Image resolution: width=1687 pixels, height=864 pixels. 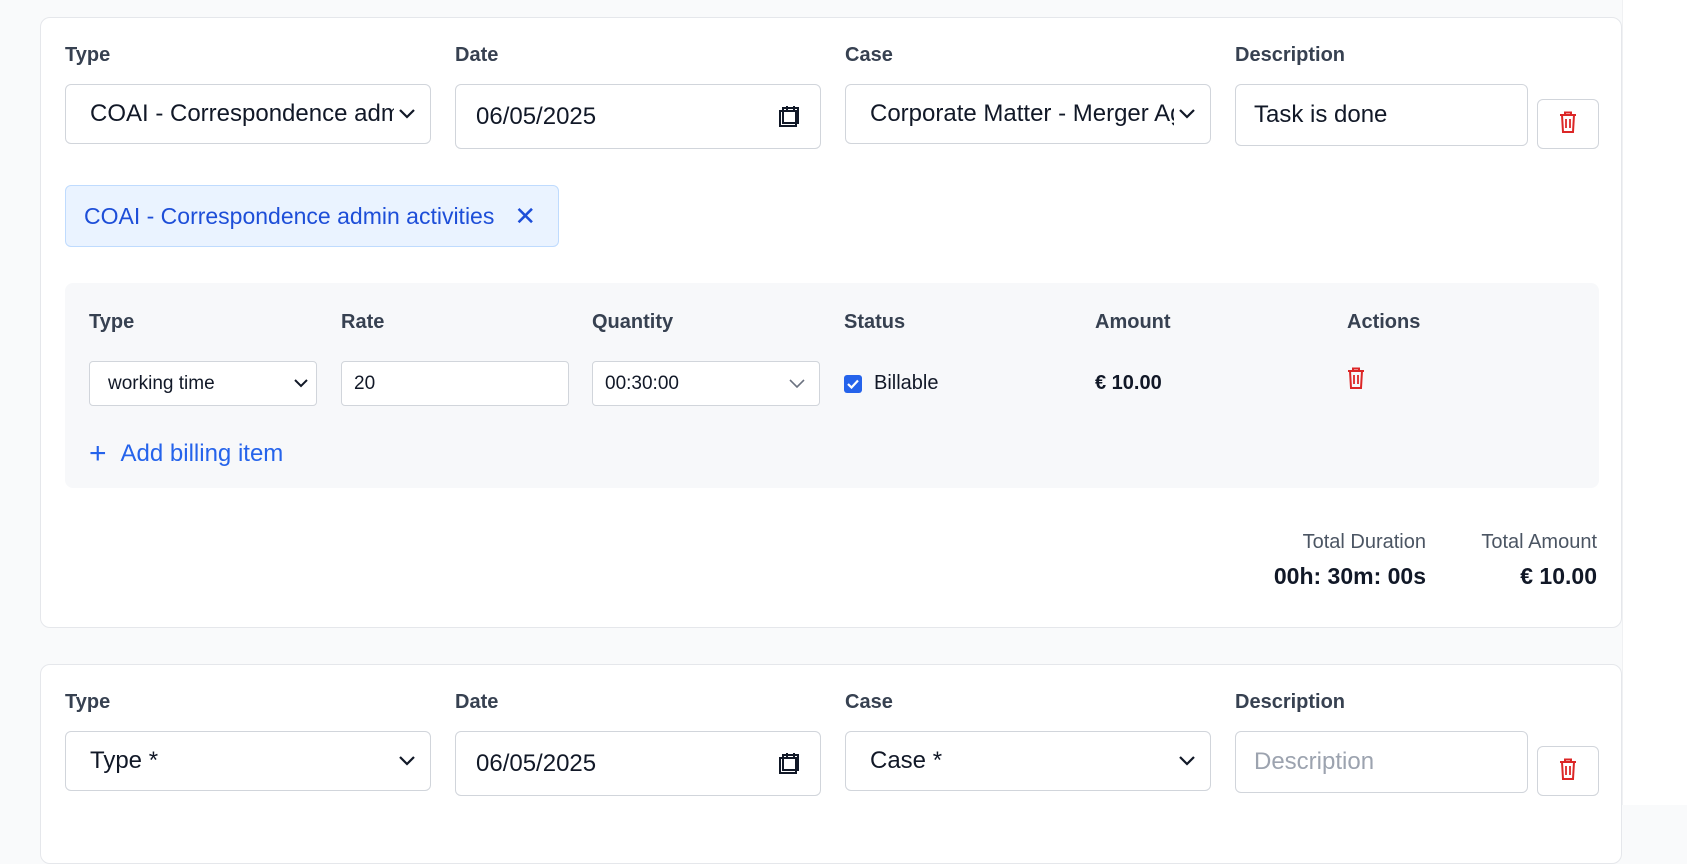 I want to click on total-duration-value: 00h: 30m: 00s, so click(x=1349, y=576).